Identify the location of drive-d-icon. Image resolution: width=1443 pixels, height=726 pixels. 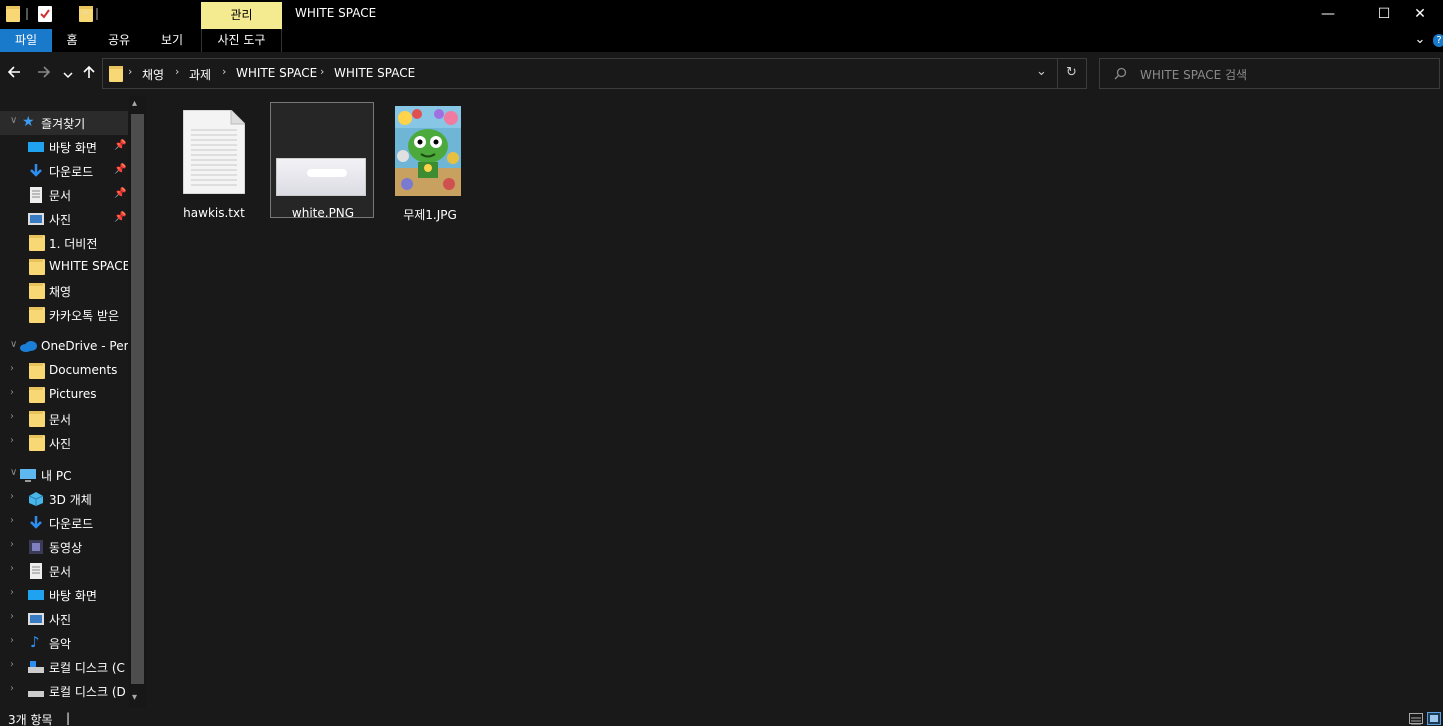
(36, 691).